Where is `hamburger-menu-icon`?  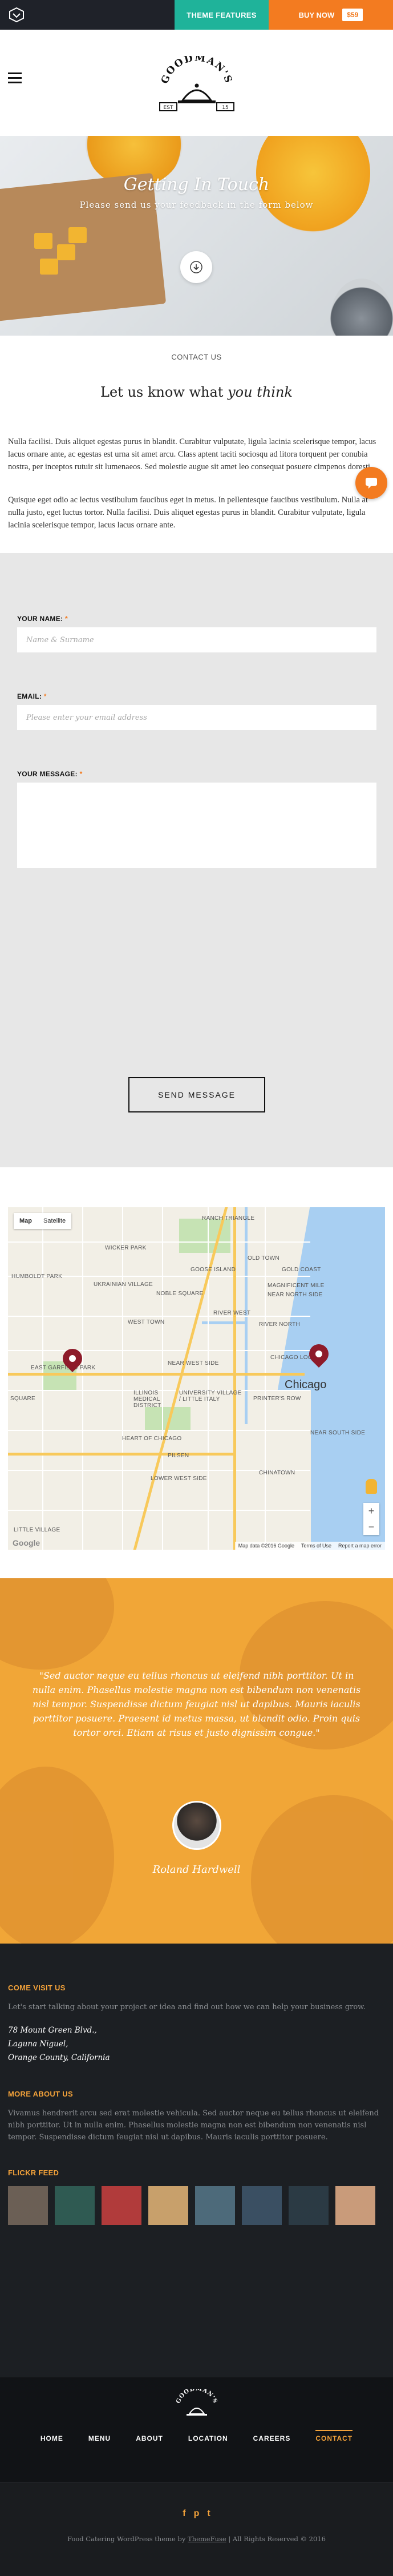 hamburger-menu-icon is located at coordinates (15, 79).